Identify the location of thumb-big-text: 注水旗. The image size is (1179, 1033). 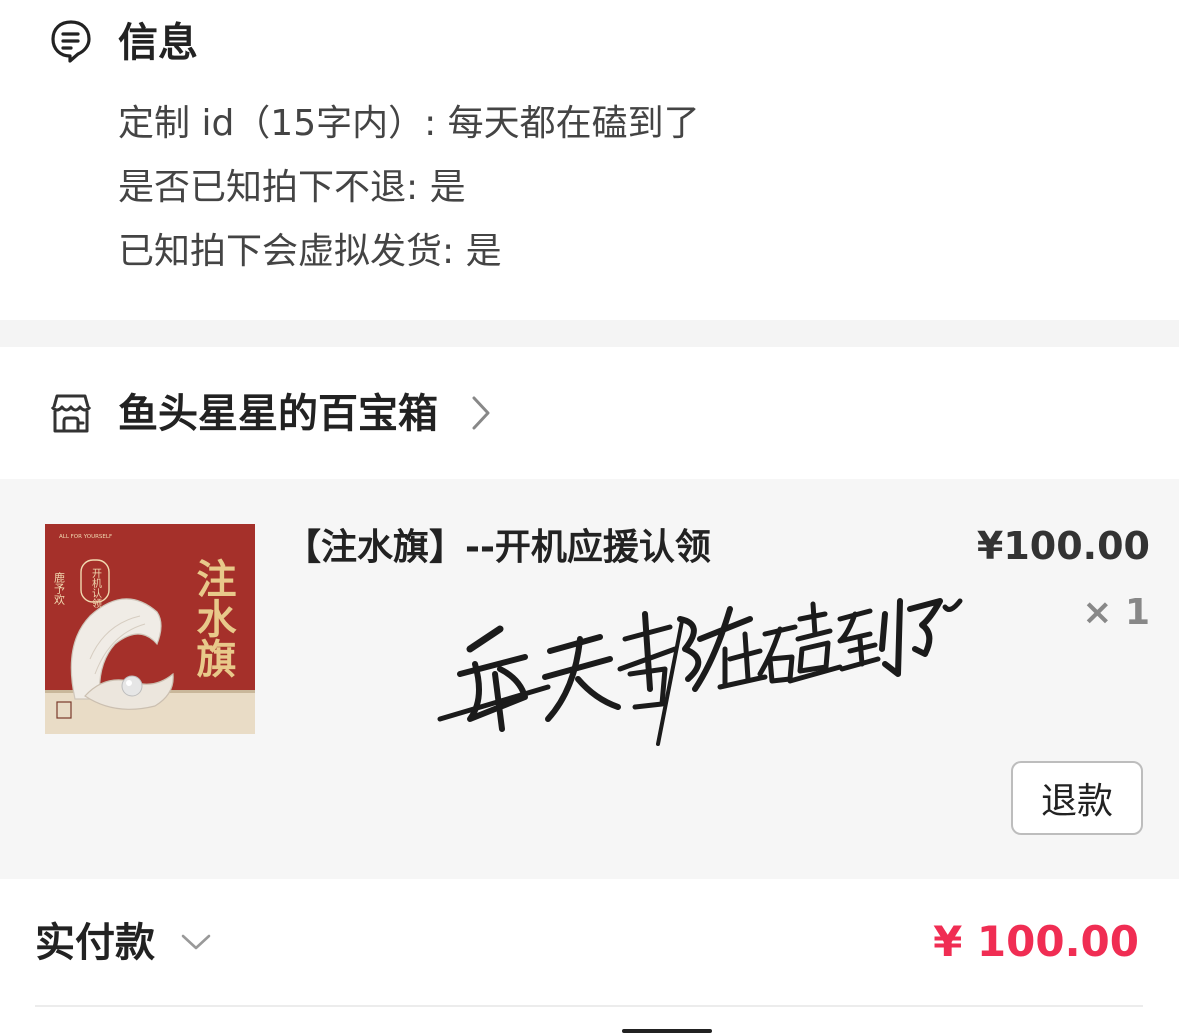
(213, 618).